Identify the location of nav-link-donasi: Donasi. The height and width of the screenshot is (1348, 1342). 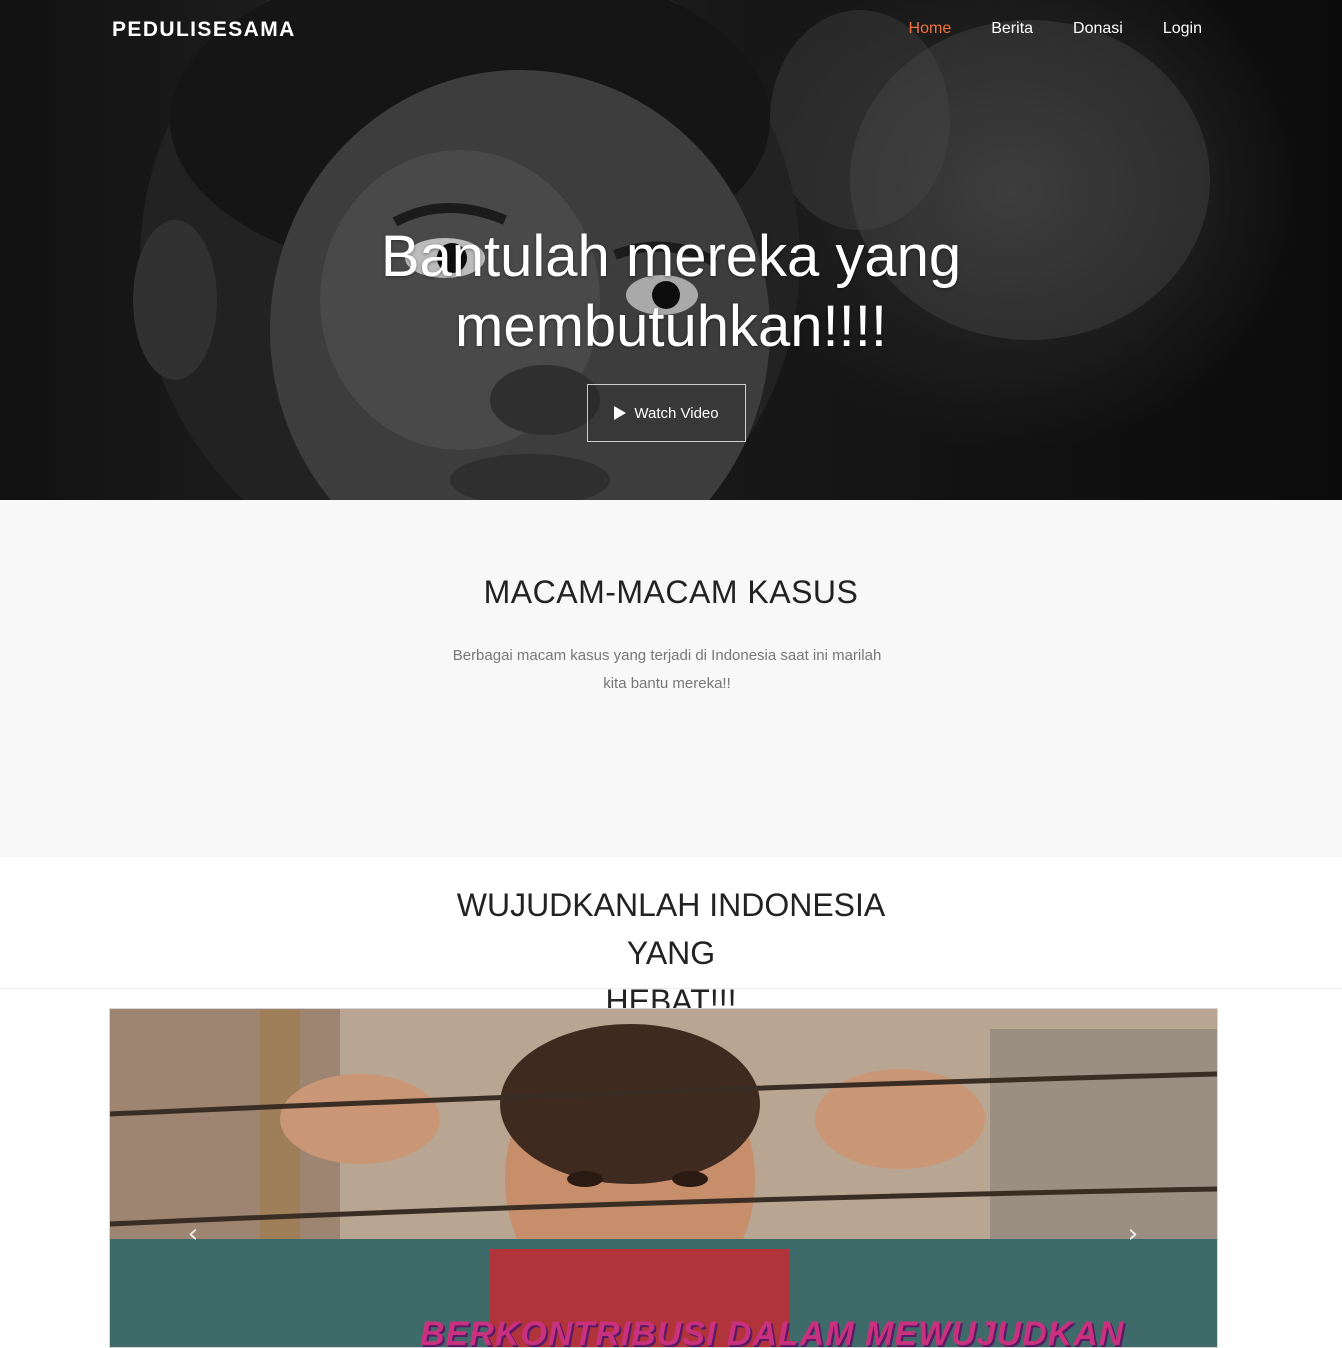
(1098, 29).